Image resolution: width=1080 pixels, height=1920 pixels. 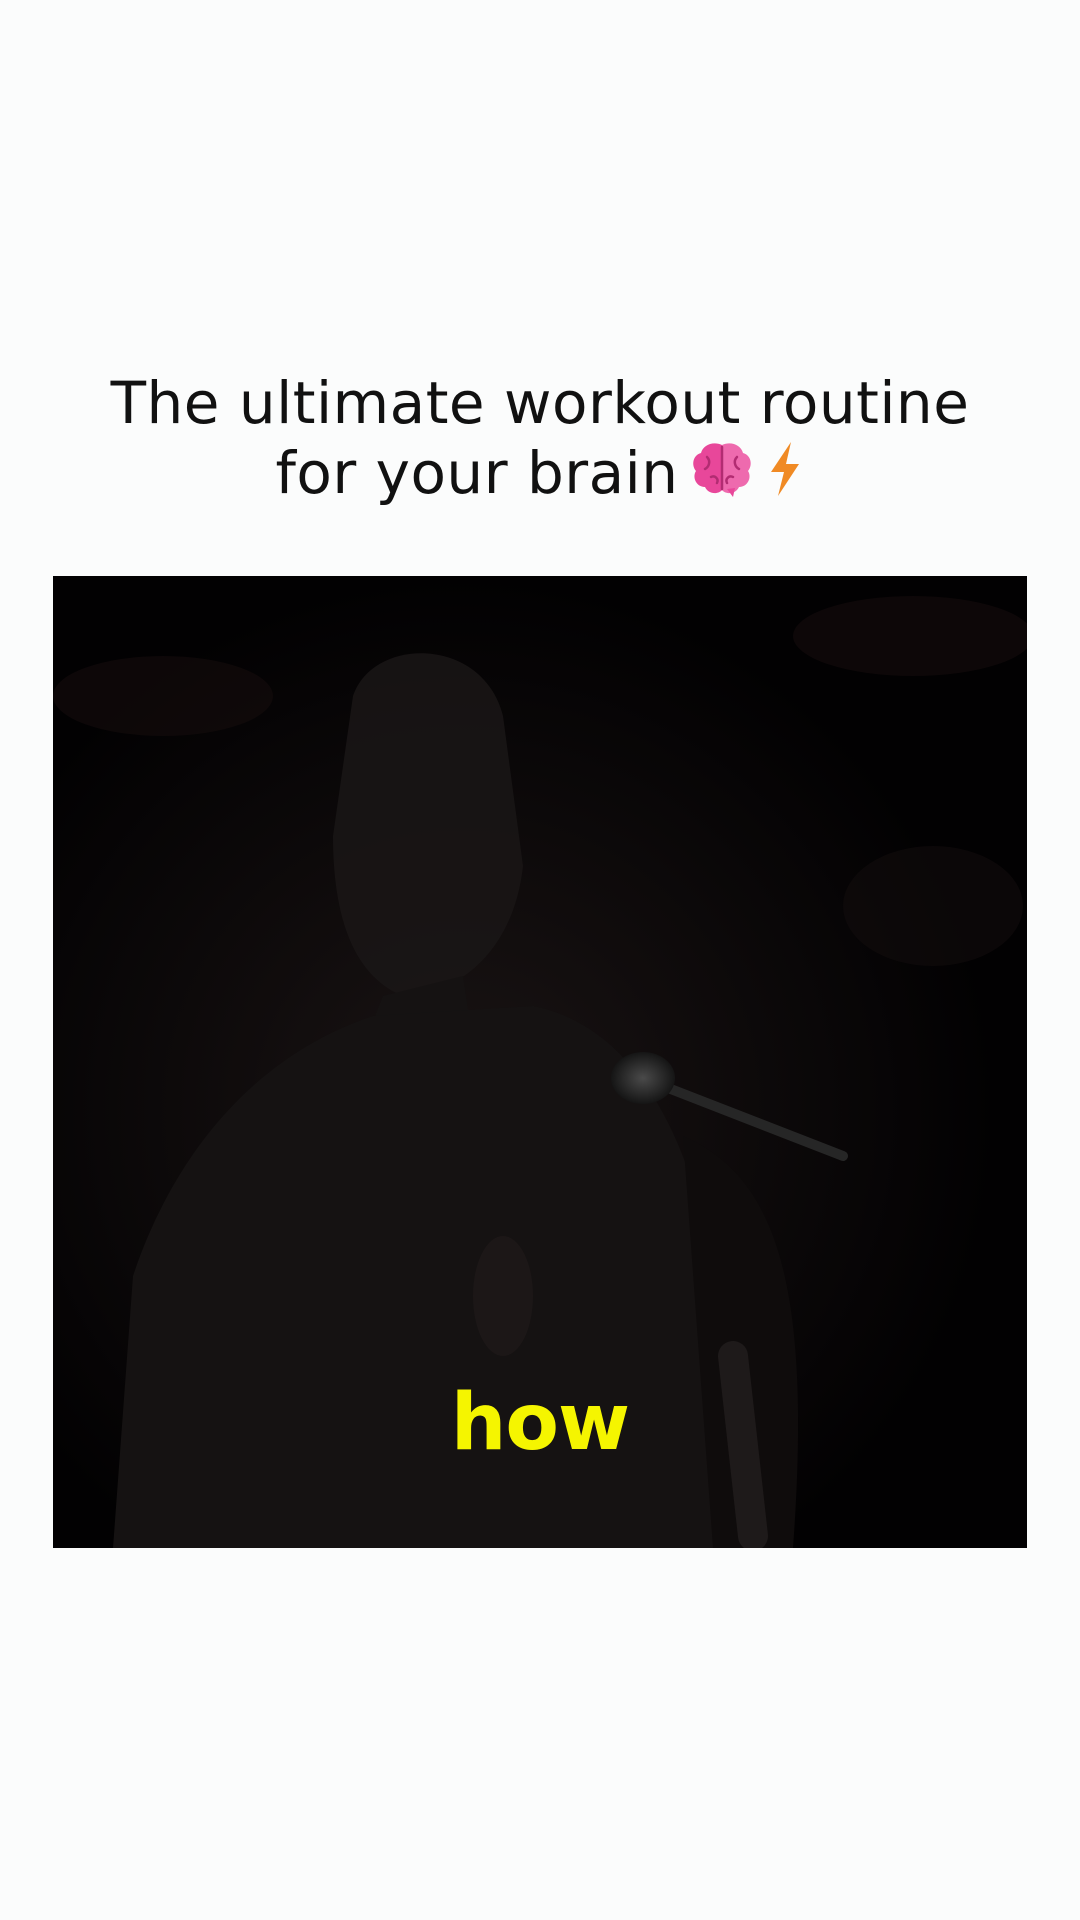 What do you see at coordinates (477, 473) in the screenshot?
I see `post-title-line-2-text: for your brain` at bounding box center [477, 473].